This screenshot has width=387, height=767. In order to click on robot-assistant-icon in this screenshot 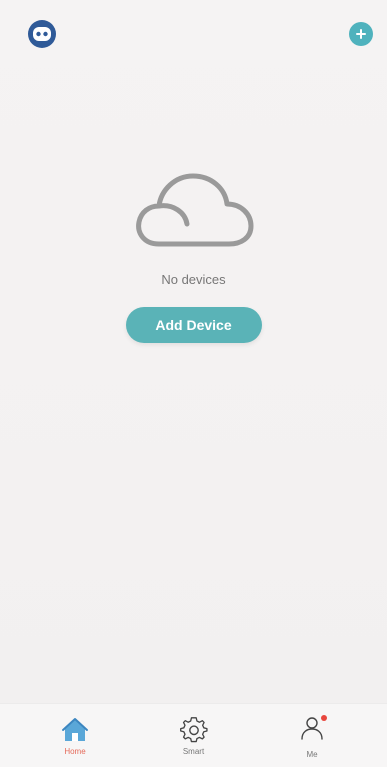, I will do `click(42, 34)`.